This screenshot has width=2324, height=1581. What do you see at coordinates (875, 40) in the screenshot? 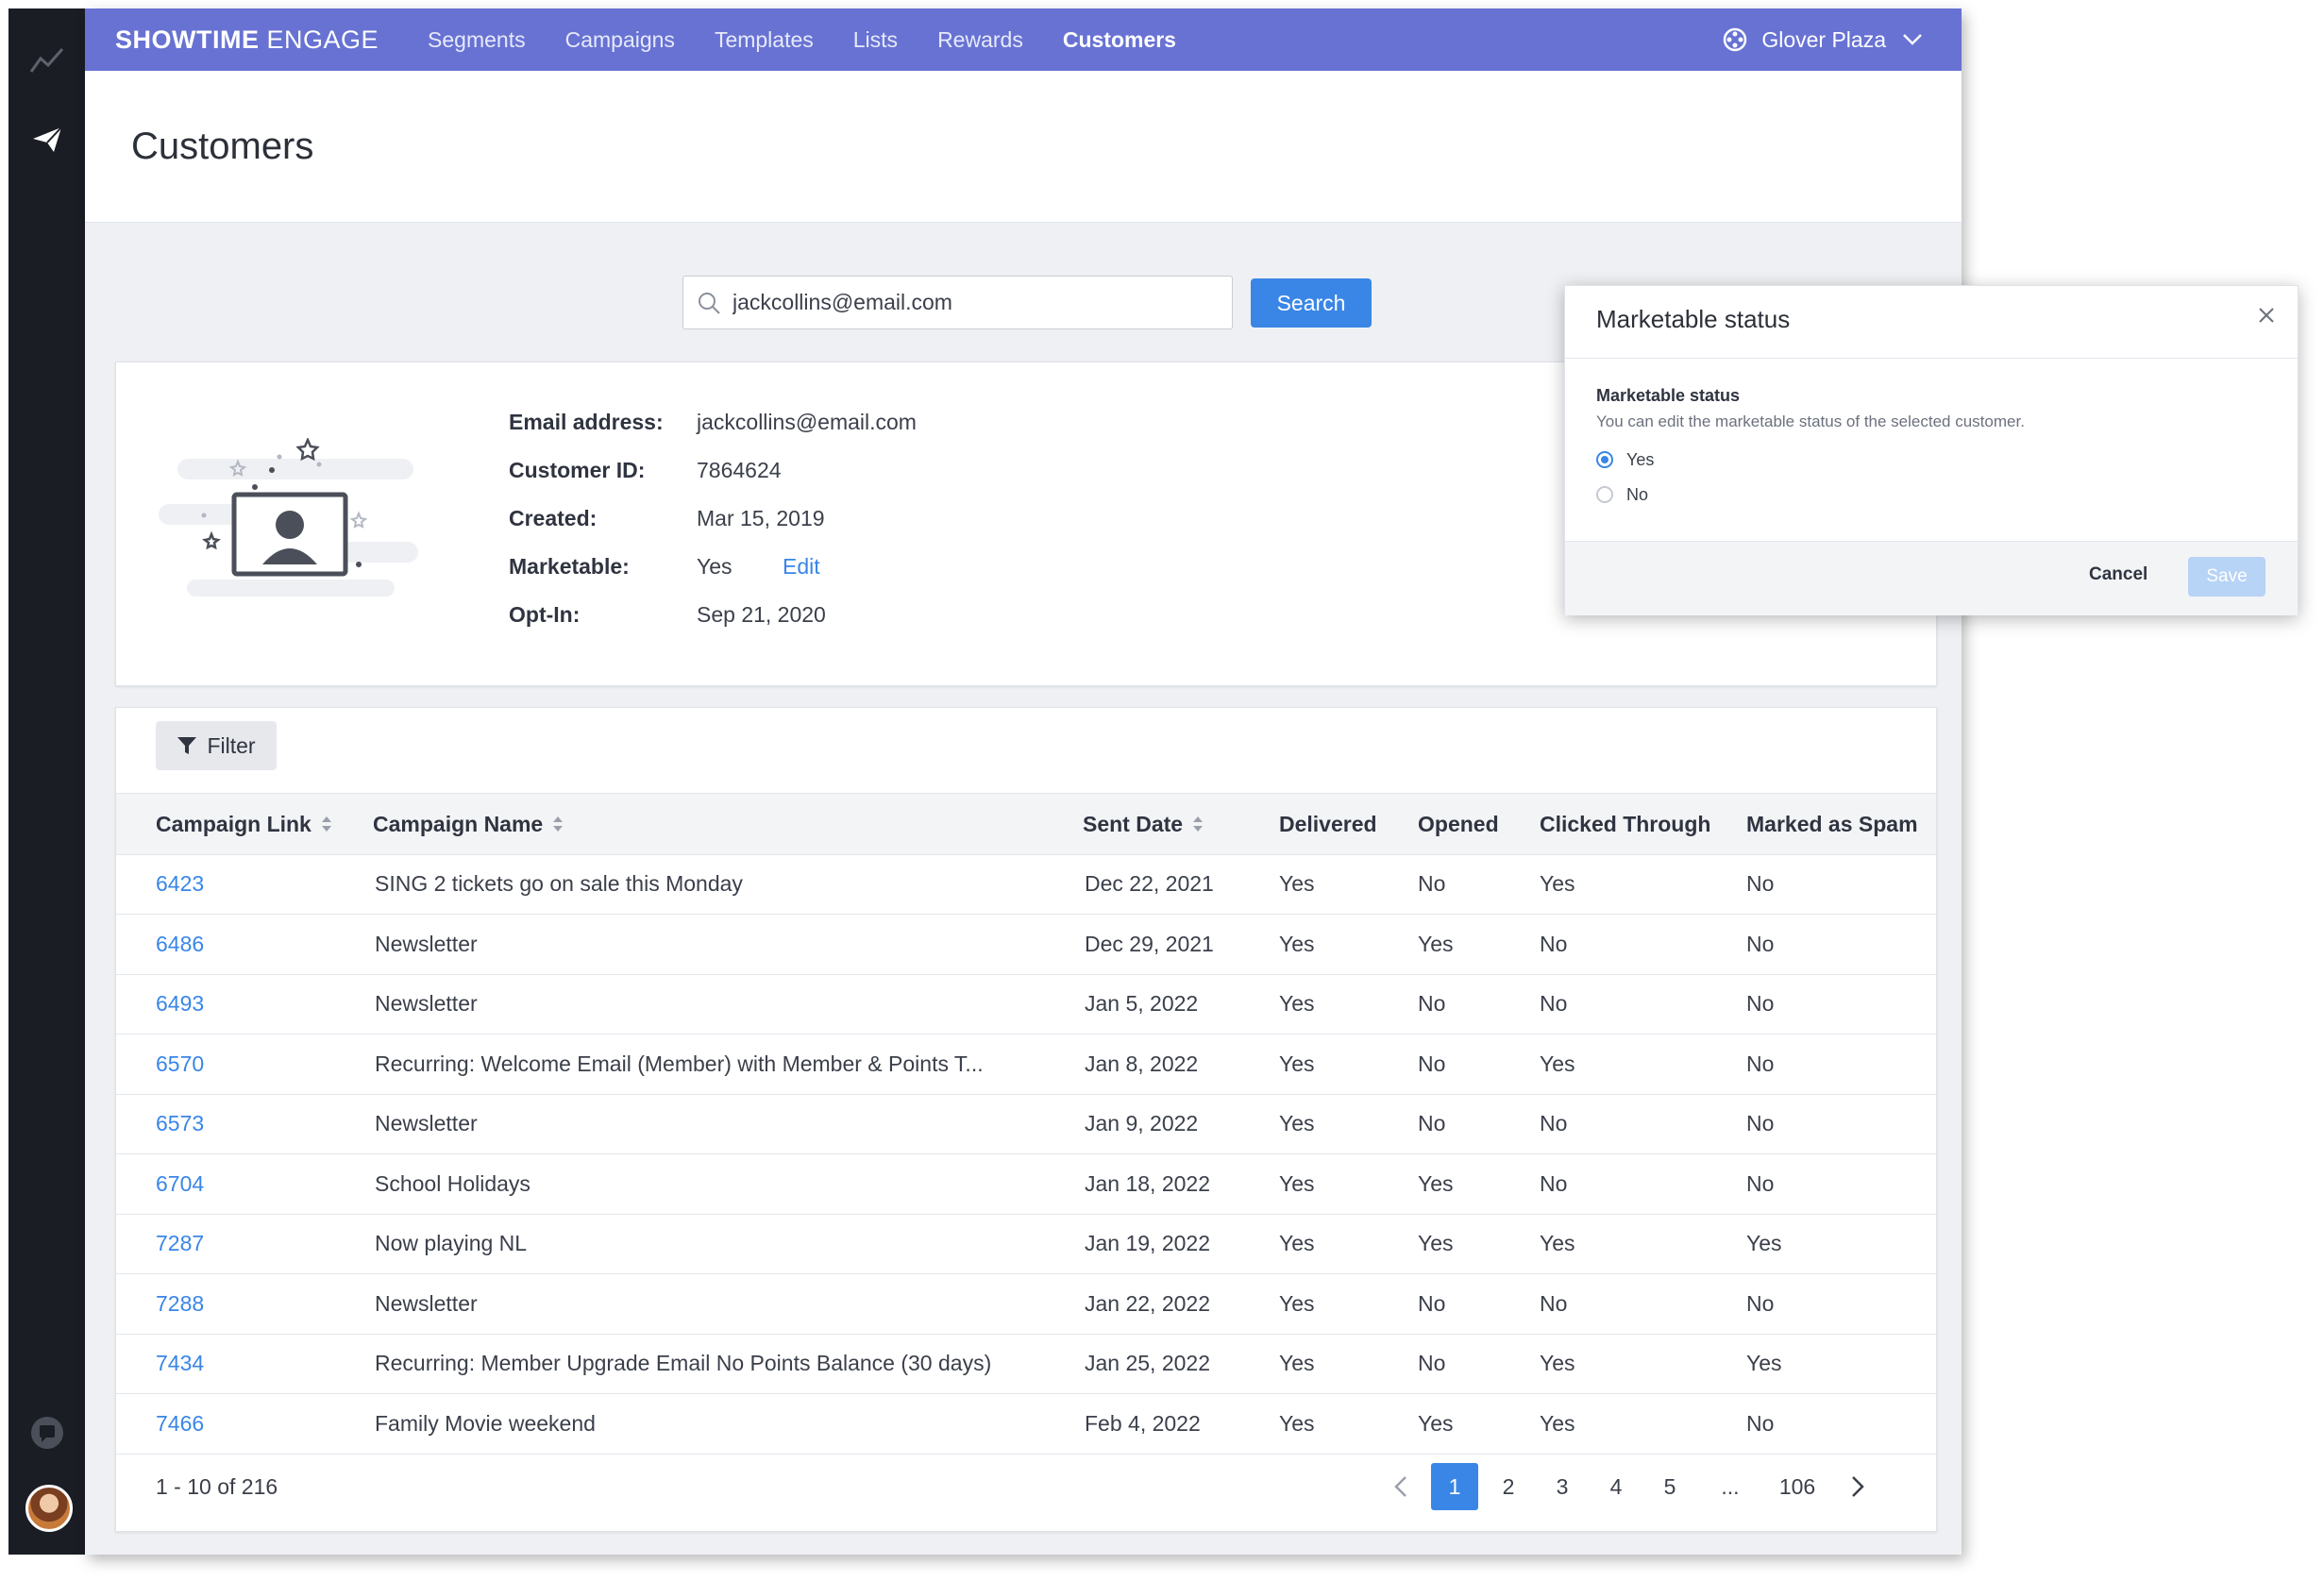
I see `nav-item-lists: Lists` at bounding box center [875, 40].